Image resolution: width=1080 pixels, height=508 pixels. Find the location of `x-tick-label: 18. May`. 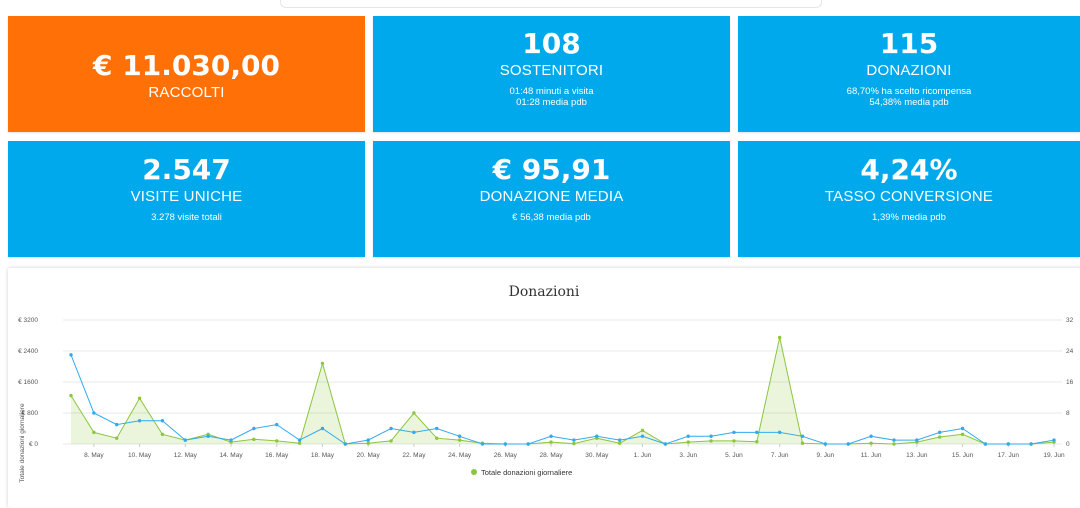

x-tick-label: 18. May is located at coordinates (323, 455).